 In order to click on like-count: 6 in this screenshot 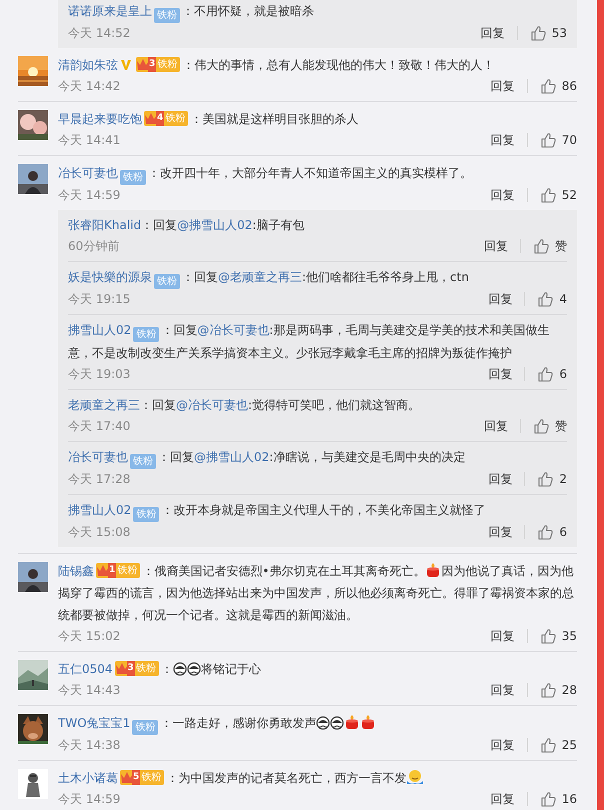, I will do `click(563, 374)`.